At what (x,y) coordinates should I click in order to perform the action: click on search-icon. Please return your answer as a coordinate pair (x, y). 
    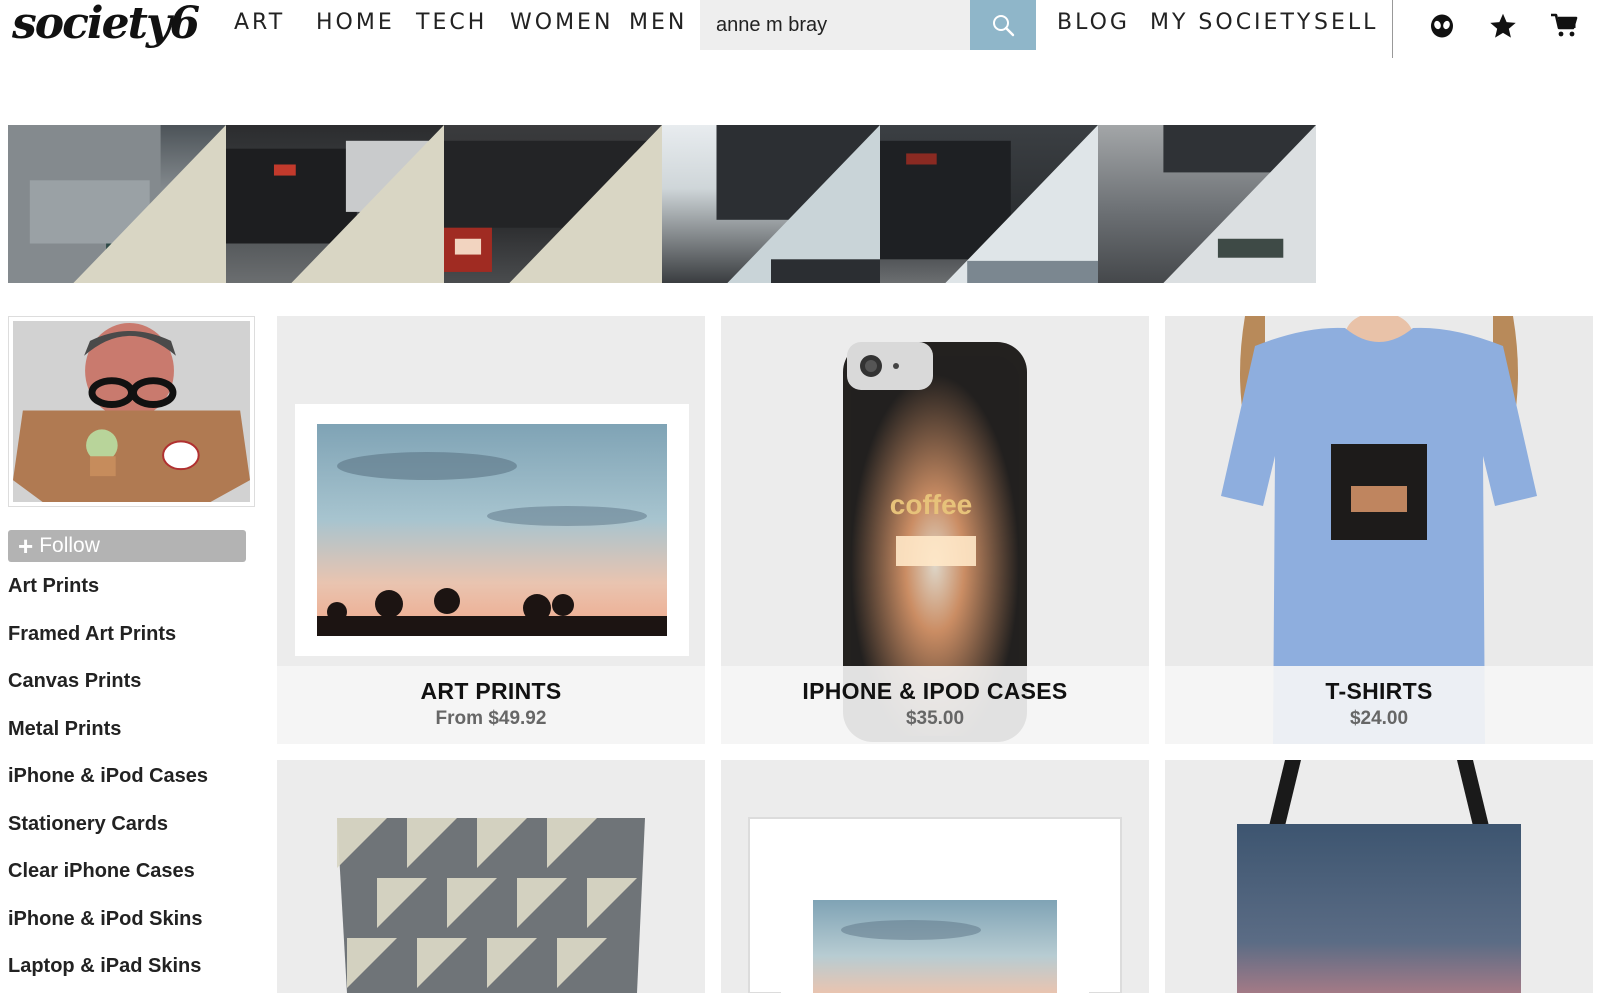
    Looking at the image, I should click on (1004, 26).